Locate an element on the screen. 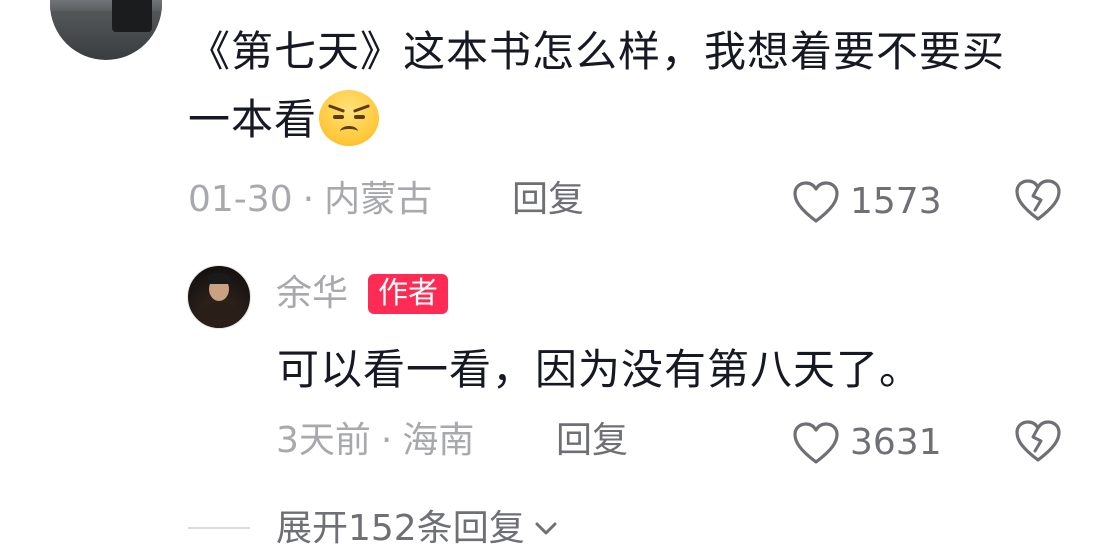 The width and height of the screenshot is (1120, 557). reply-meta: 3天前 · 海南 is located at coordinates (375, 441).